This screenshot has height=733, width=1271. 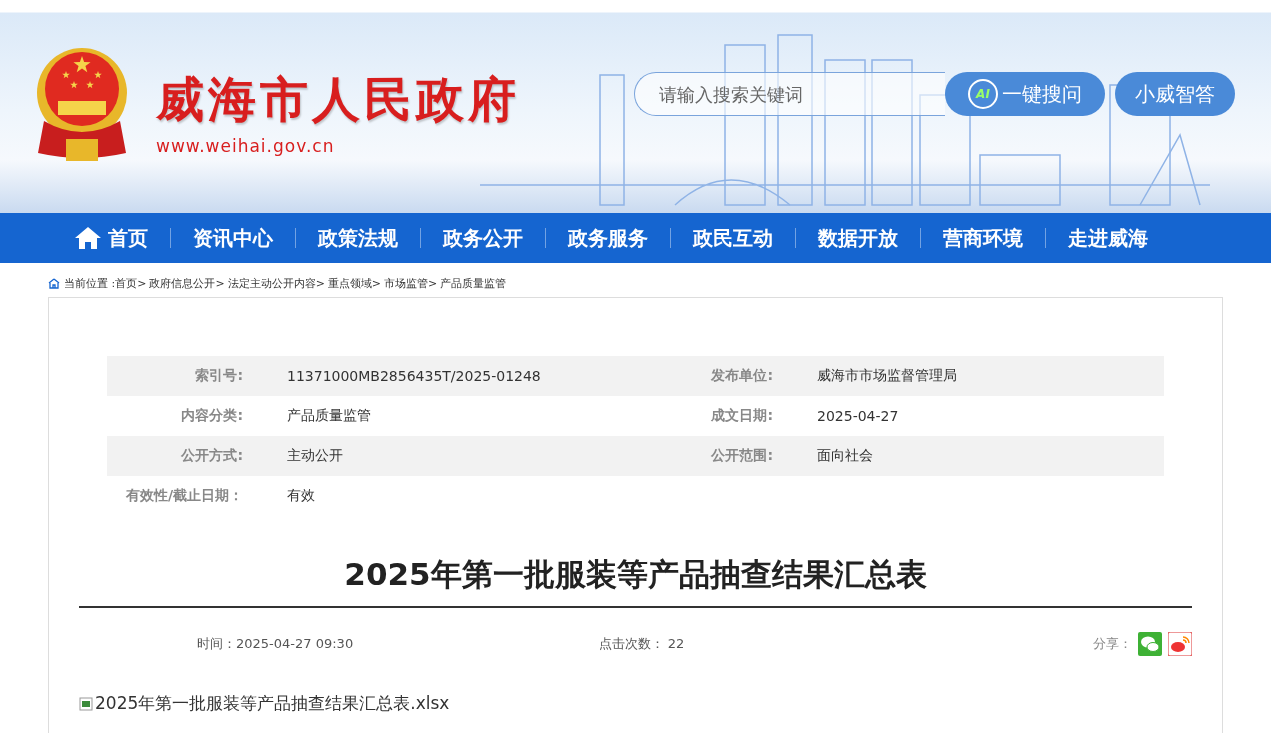 What do you see at coordinates (219, 376) in the screenshot?
I see `info-label: 索引号:` at bounding box center [219, 376].